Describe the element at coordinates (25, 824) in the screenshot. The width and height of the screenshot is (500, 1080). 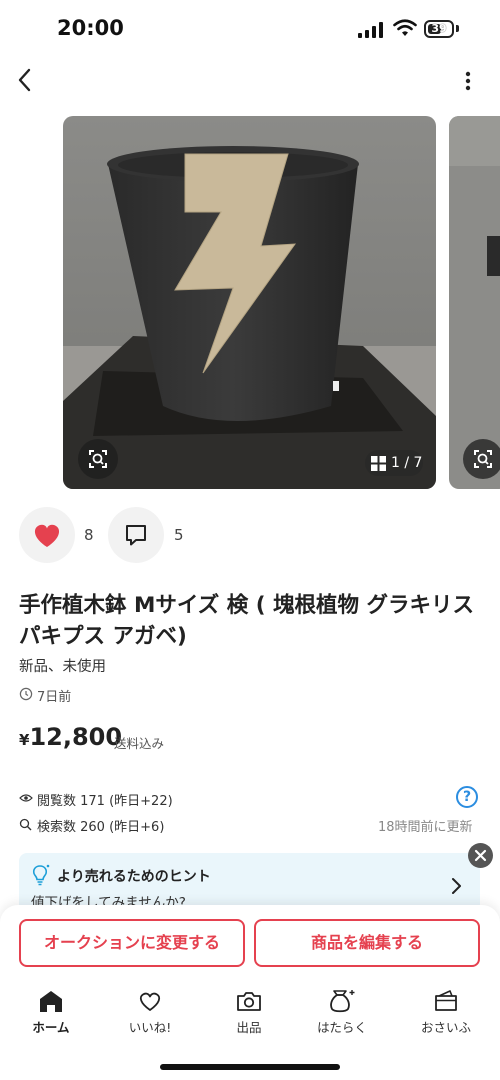
I see `search-icon` at that location.